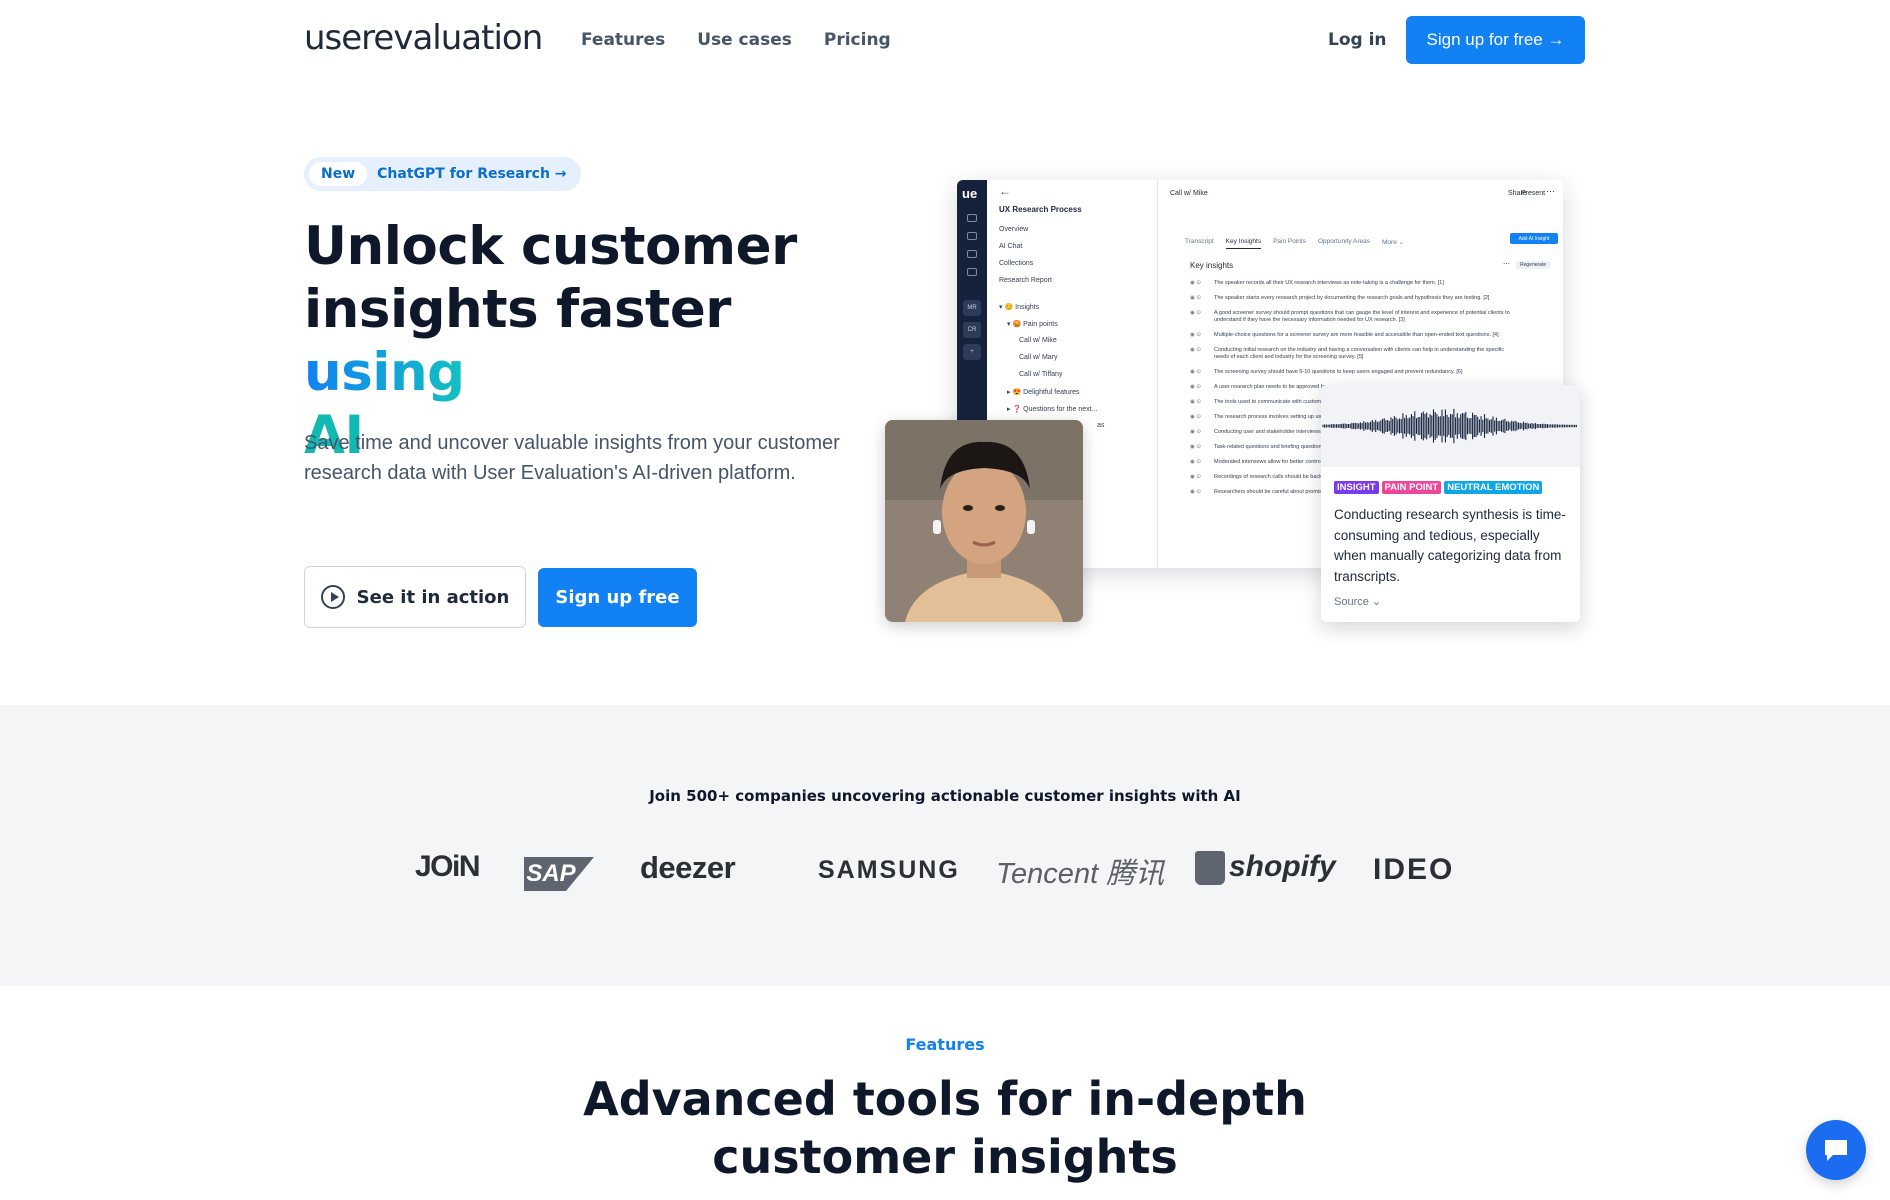  What do you see at coordinates (1210, 868) in the screenshot?
I see `shopping-bag-icon` at bounding box center [1210, 868].